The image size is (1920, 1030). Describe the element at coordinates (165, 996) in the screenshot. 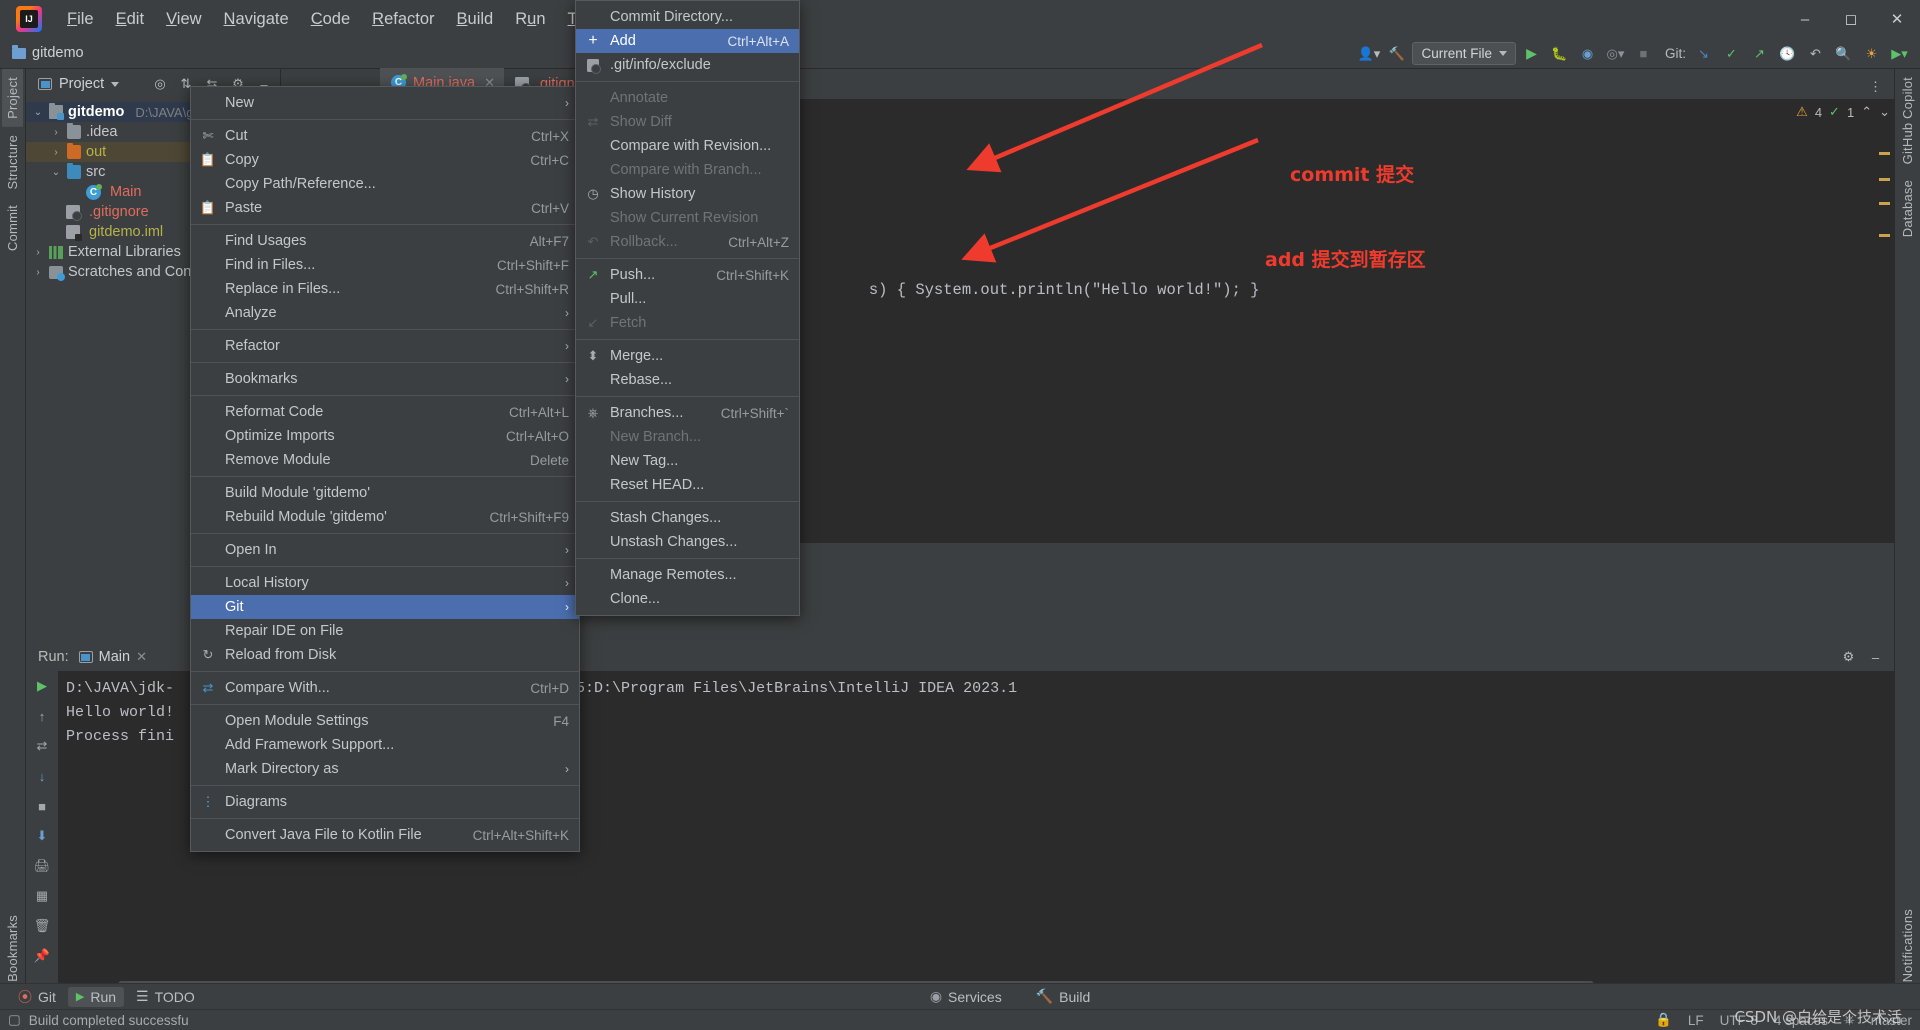

I see `bottom-tab-todo: ☰ TODO` at that location.